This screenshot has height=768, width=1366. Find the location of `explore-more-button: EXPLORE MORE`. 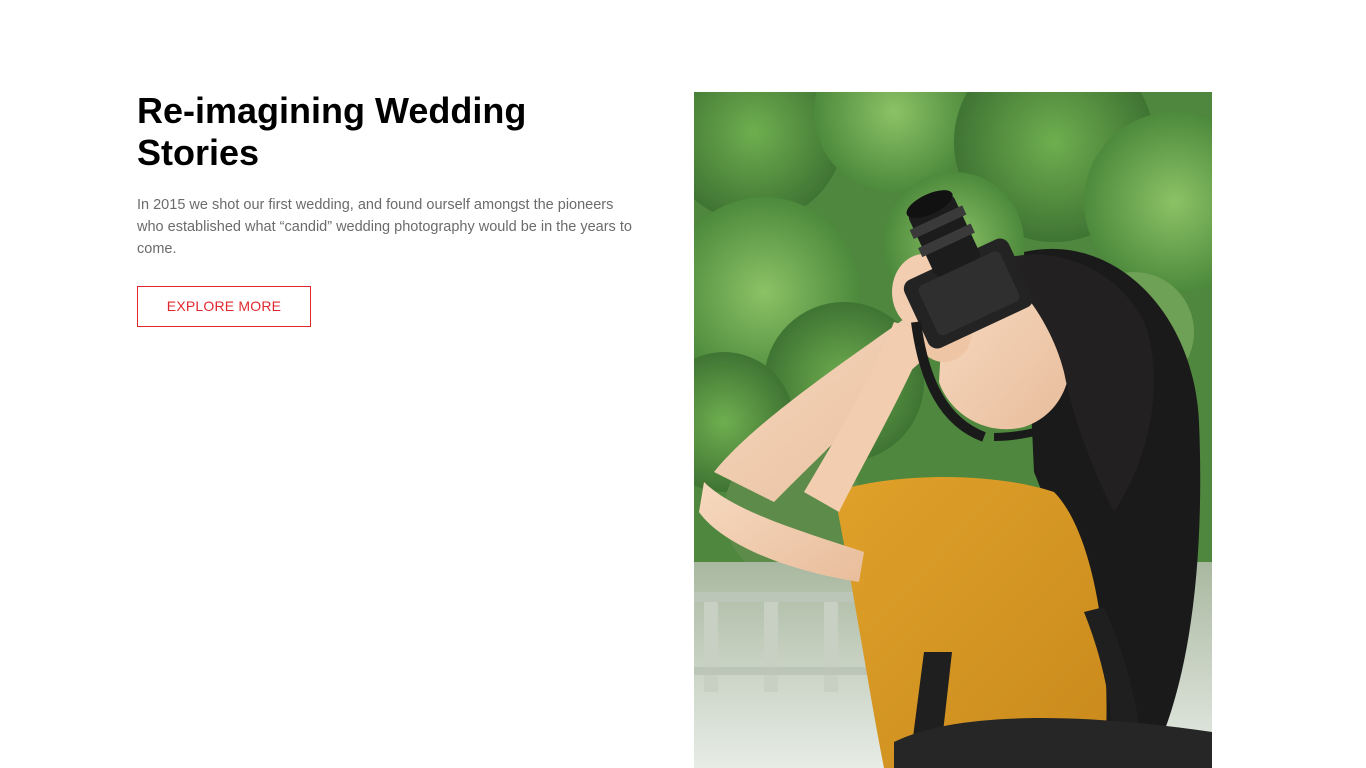

explore-more-button: EXPLORE MORE is located at coordinates (224, 306).